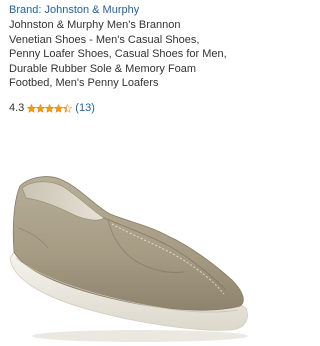 This screenshot has height=346, width=320. I want to click on brand-link: Brand: Johnston & Murphy, so click(74, 10).